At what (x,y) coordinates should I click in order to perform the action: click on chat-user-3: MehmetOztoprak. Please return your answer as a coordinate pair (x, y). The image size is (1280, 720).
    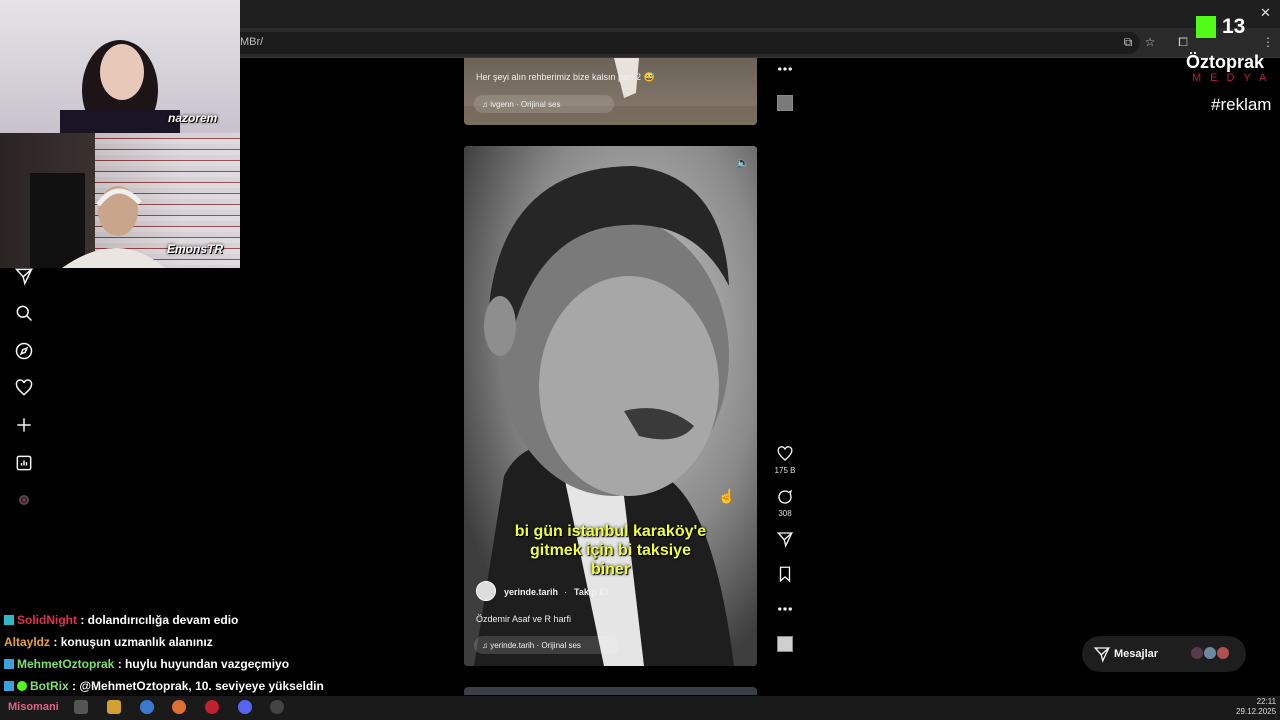
    Looking at the image, I should click on (66, 664).